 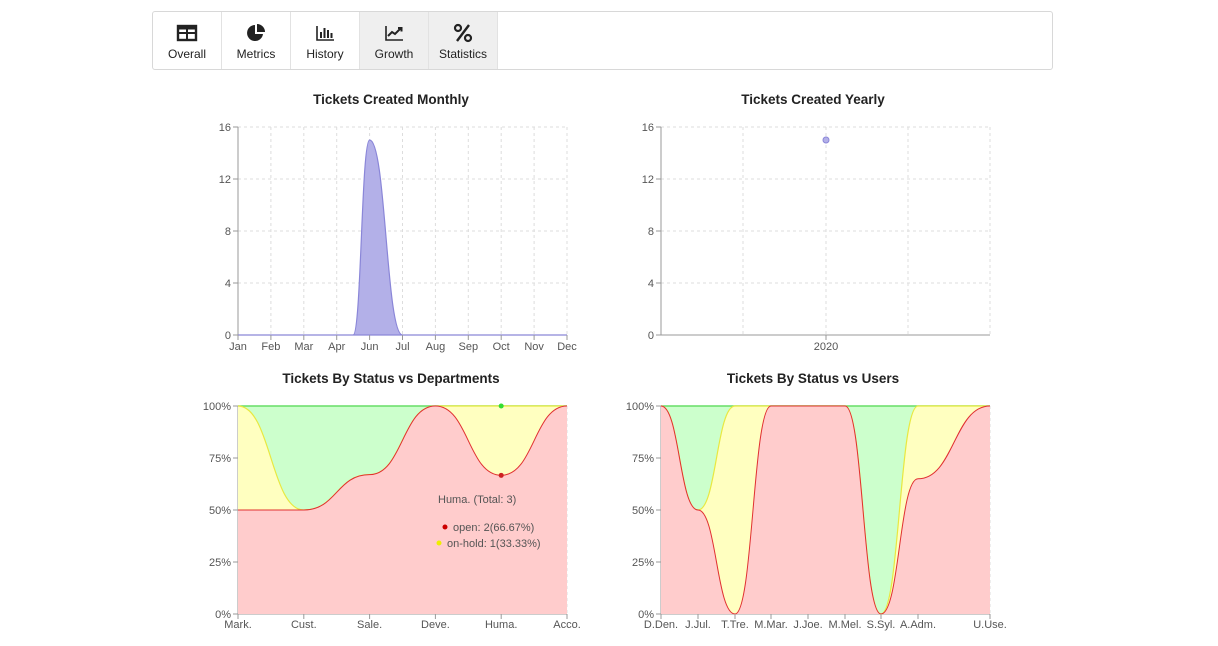 What do you see at coordinates (643, 511) in the screenshot?
I see `users-ytick-label: 50%` at bounding box center [643, 511].